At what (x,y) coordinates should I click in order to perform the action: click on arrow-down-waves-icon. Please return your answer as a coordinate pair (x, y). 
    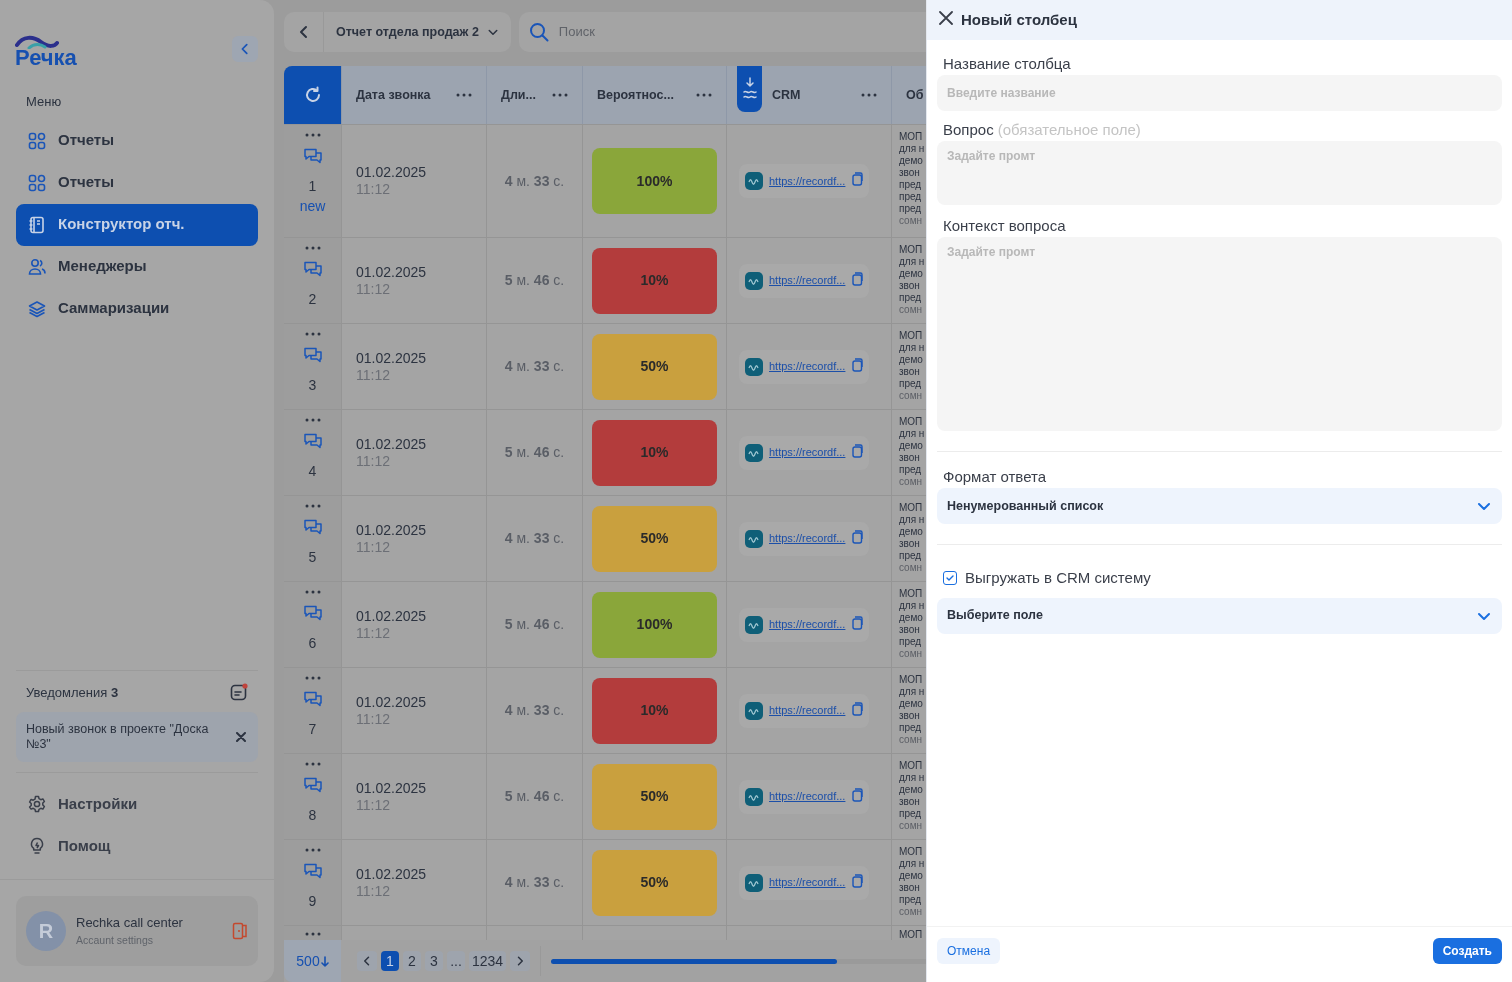
    Looking at the image, I should click on (749, 89).